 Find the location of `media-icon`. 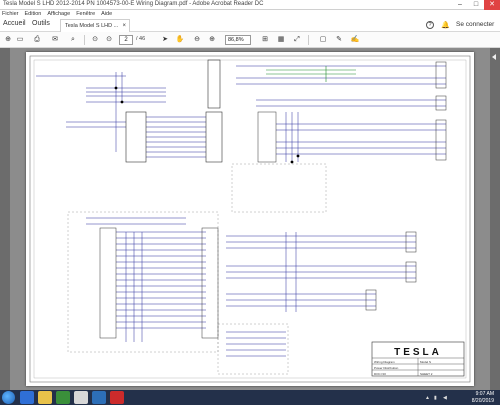

media-icon is located at coordinates (63, 397).